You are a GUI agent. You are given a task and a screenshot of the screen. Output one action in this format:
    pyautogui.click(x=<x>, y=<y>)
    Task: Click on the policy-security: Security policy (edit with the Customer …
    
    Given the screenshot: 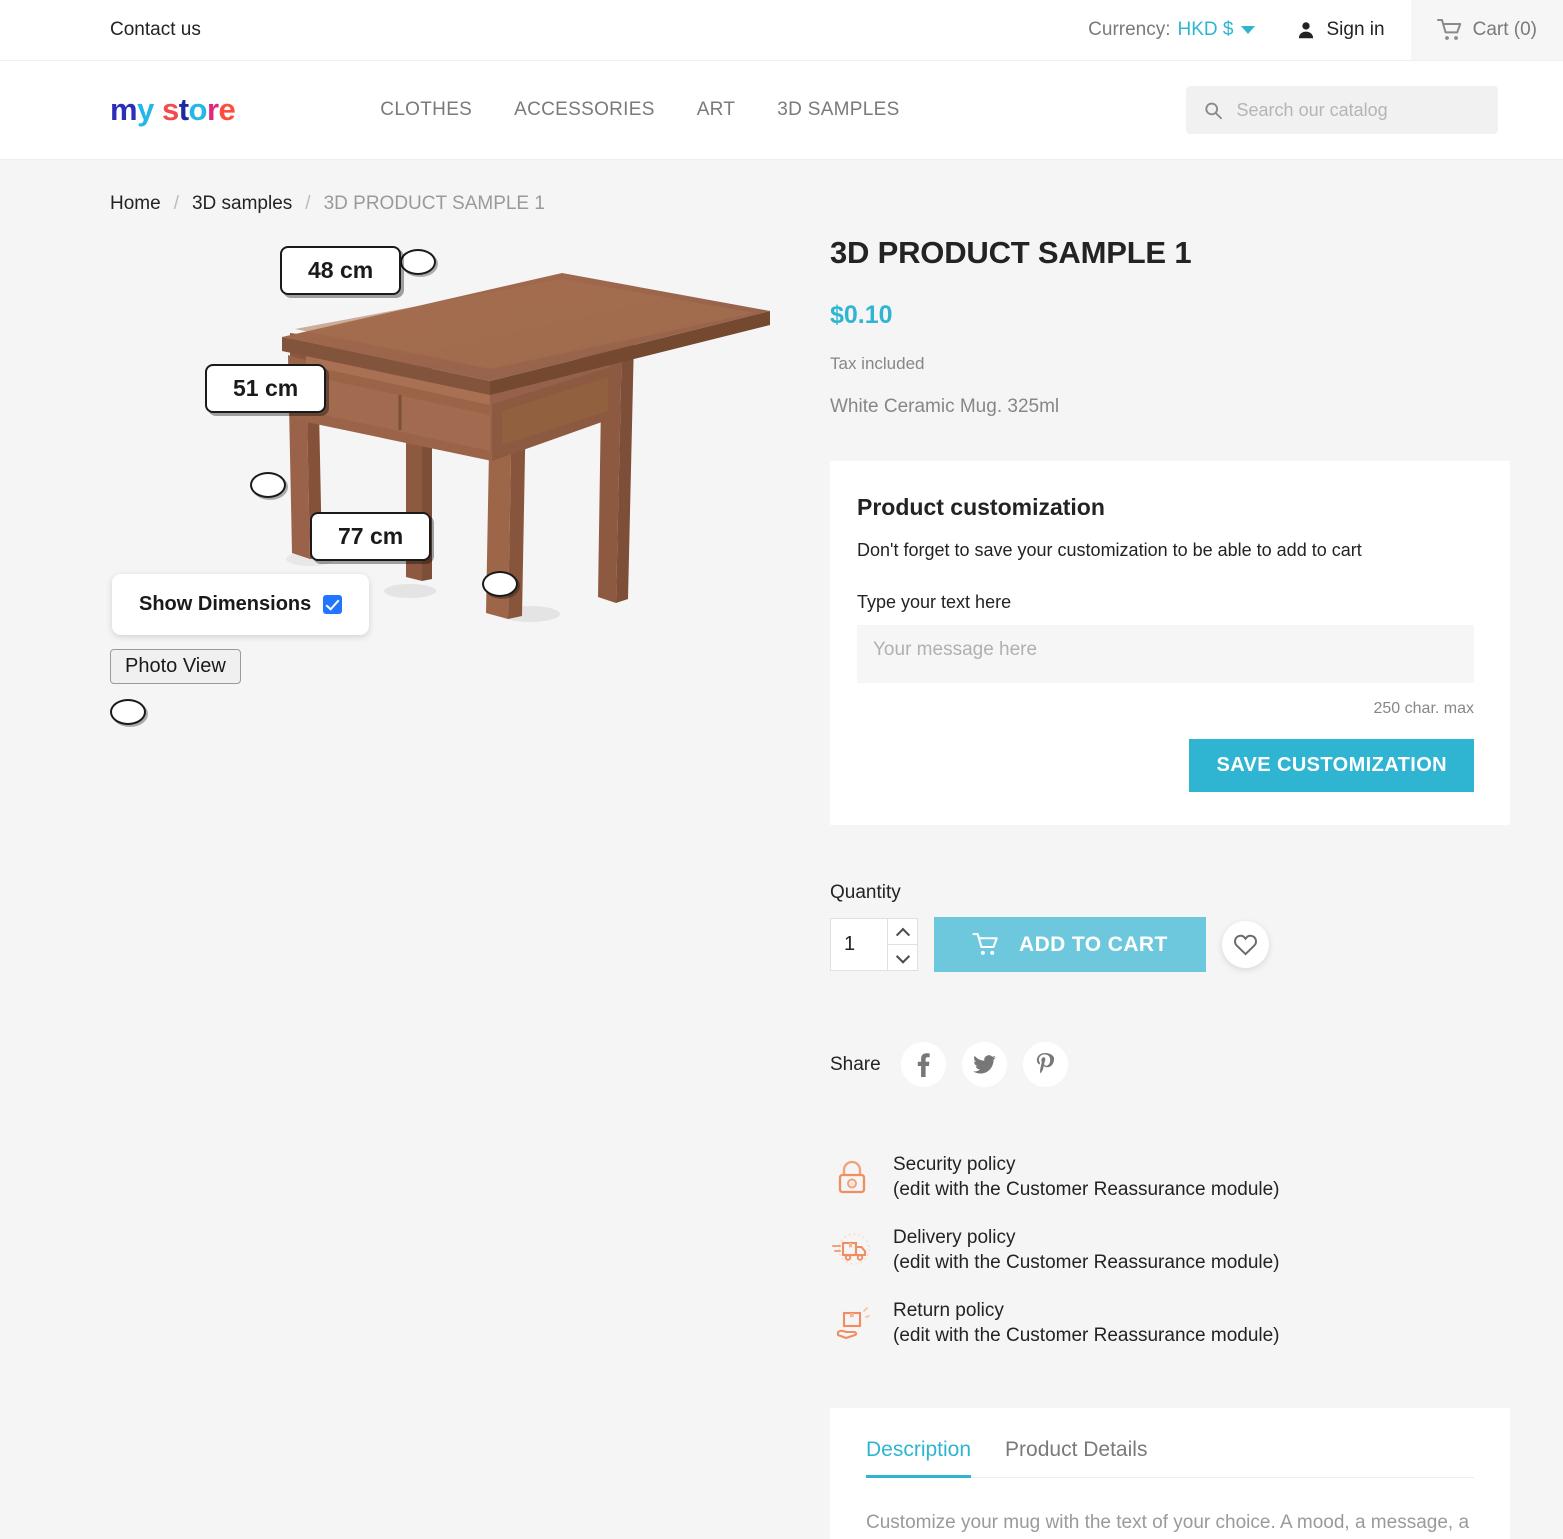 What is the action you would take?
    pyautogui.click(x=1170, y=1177)
    